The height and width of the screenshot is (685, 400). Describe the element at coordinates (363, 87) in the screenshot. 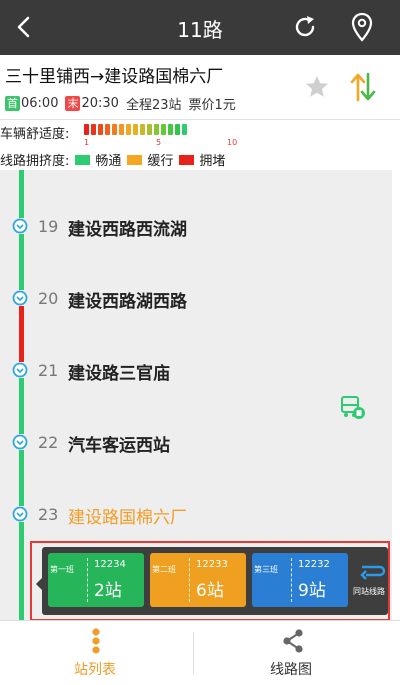

I see `swap-direction-icon` at that location.